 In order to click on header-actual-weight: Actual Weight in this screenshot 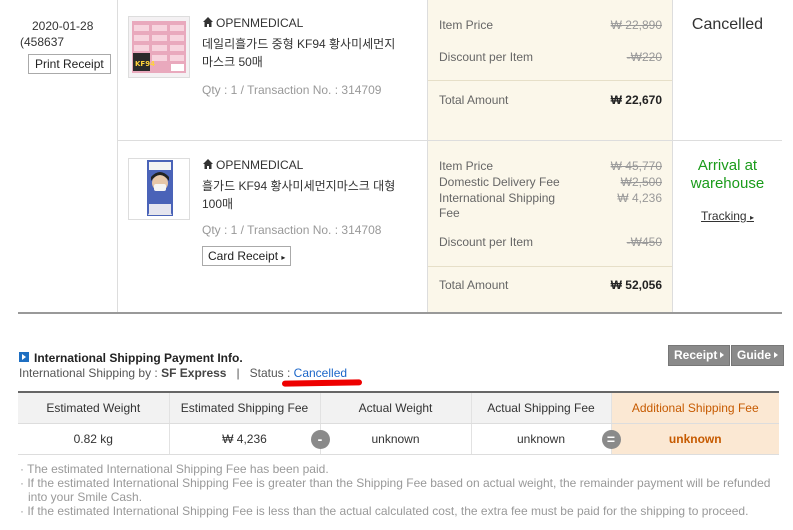, I will do `click(396, 407)`.